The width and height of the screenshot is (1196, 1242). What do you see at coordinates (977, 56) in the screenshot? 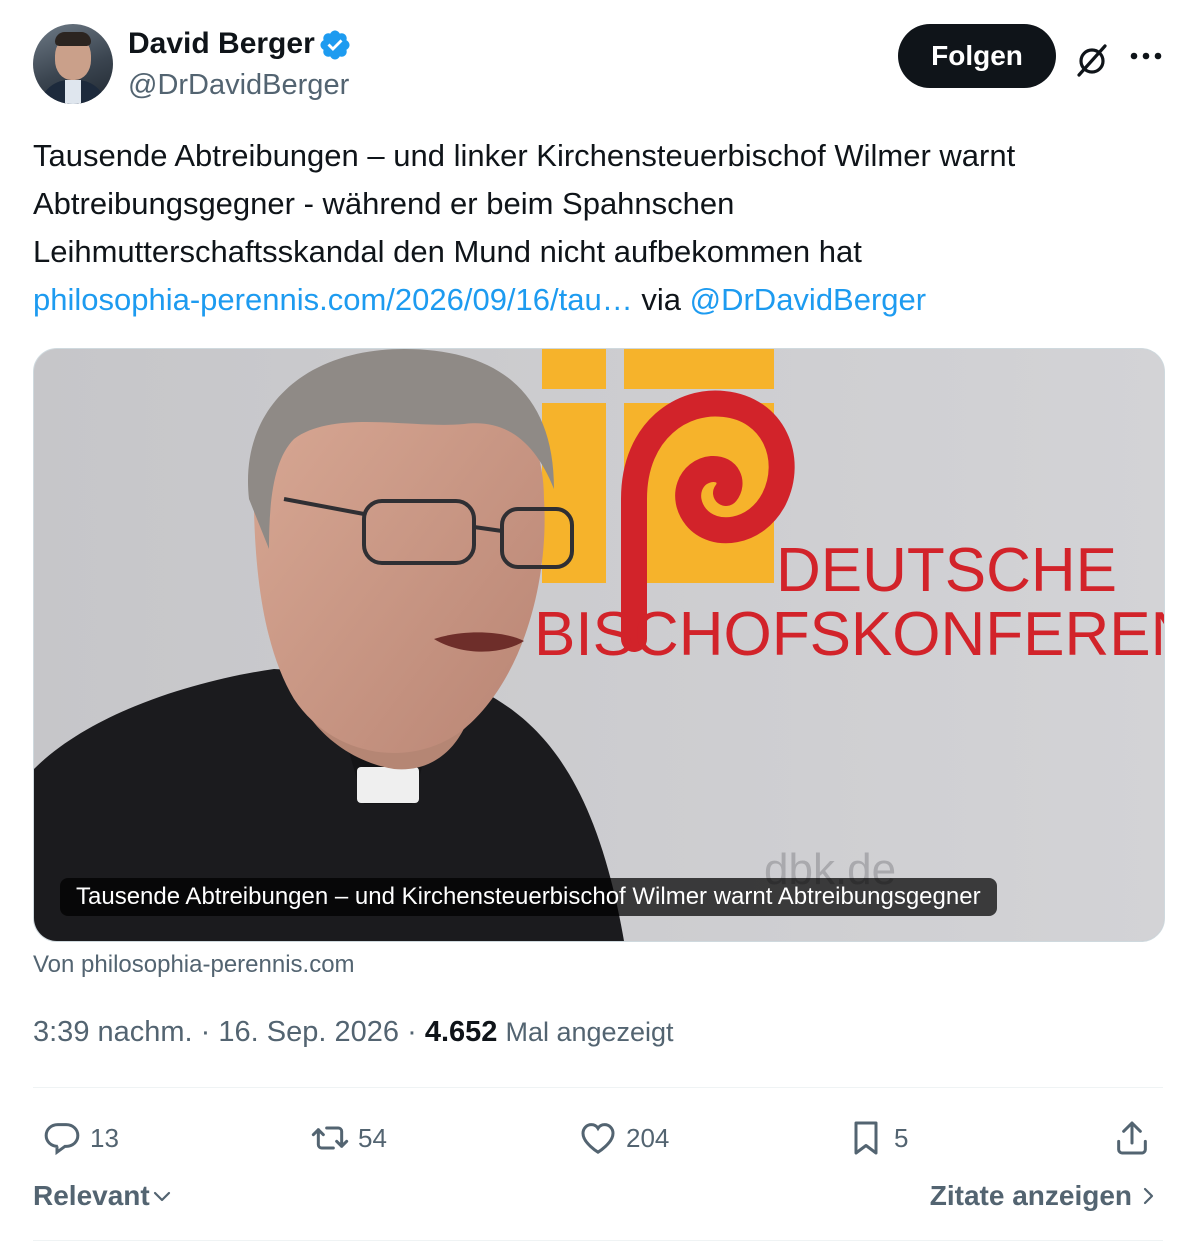
I see `follow-button: Folgen` at bounding box center [977, 56].